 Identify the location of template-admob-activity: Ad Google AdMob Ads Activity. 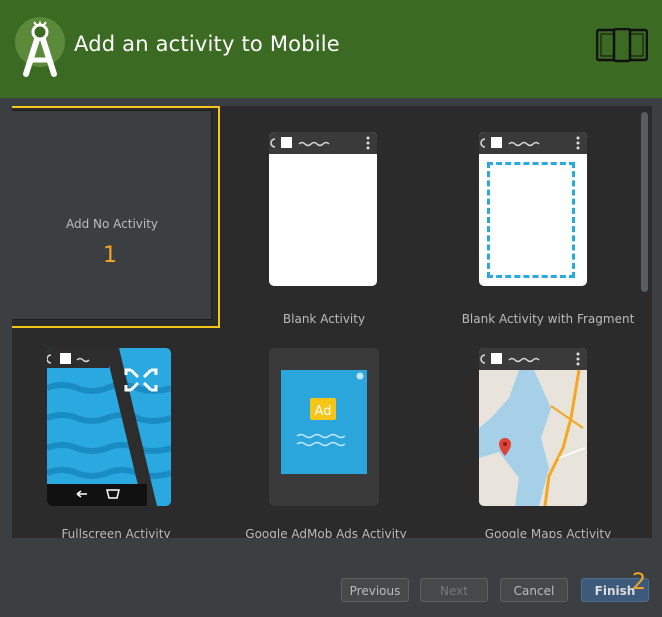
(324, 441).